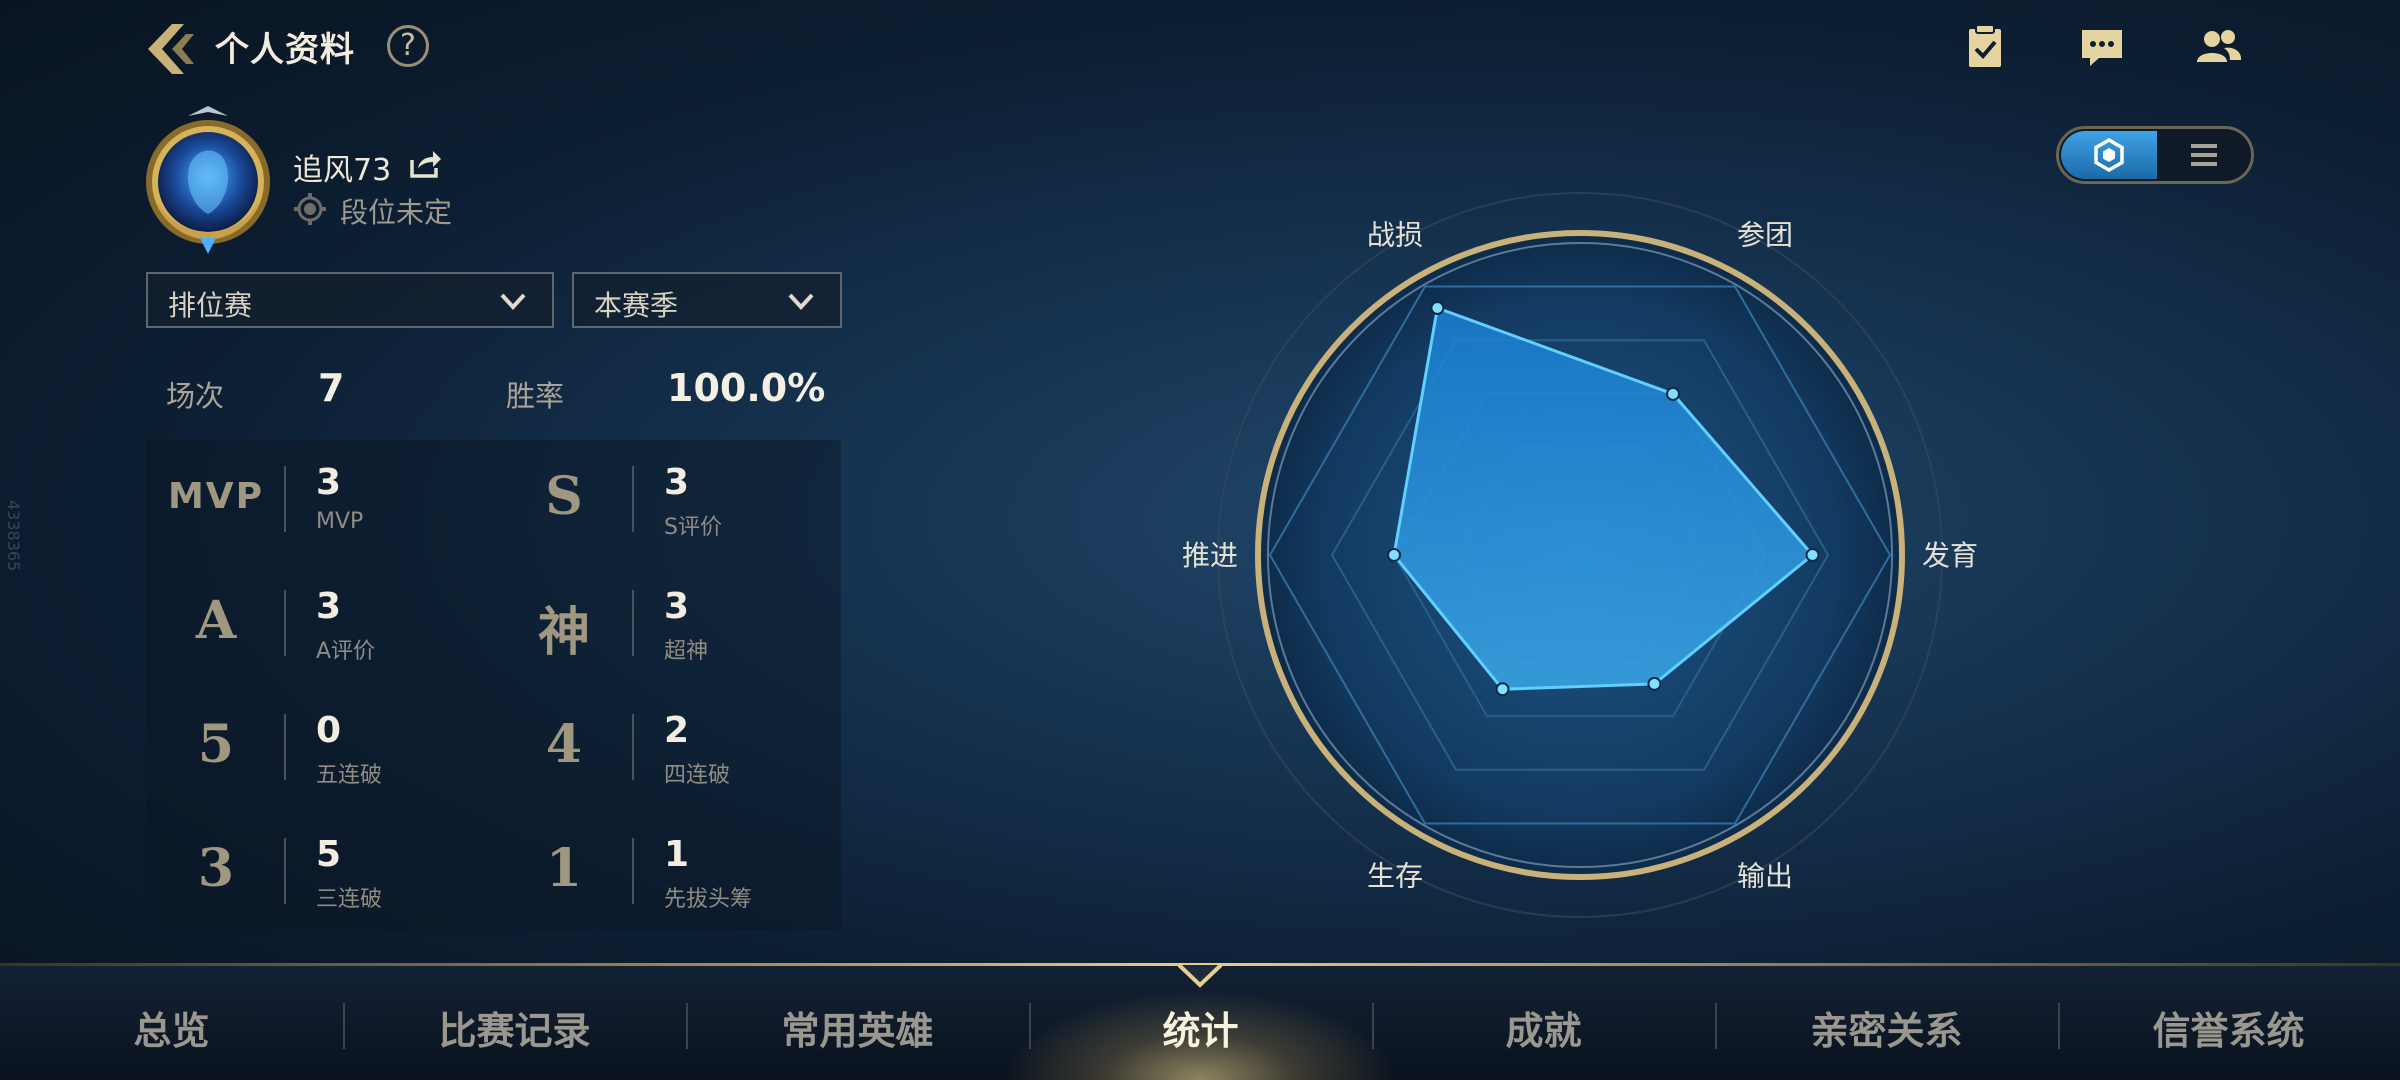 This screenshot has width=2400, height=1080. Describe the element at coordinates (708, 899) in the screenshot. I see `stat-label: 先拔头筹` at that location.